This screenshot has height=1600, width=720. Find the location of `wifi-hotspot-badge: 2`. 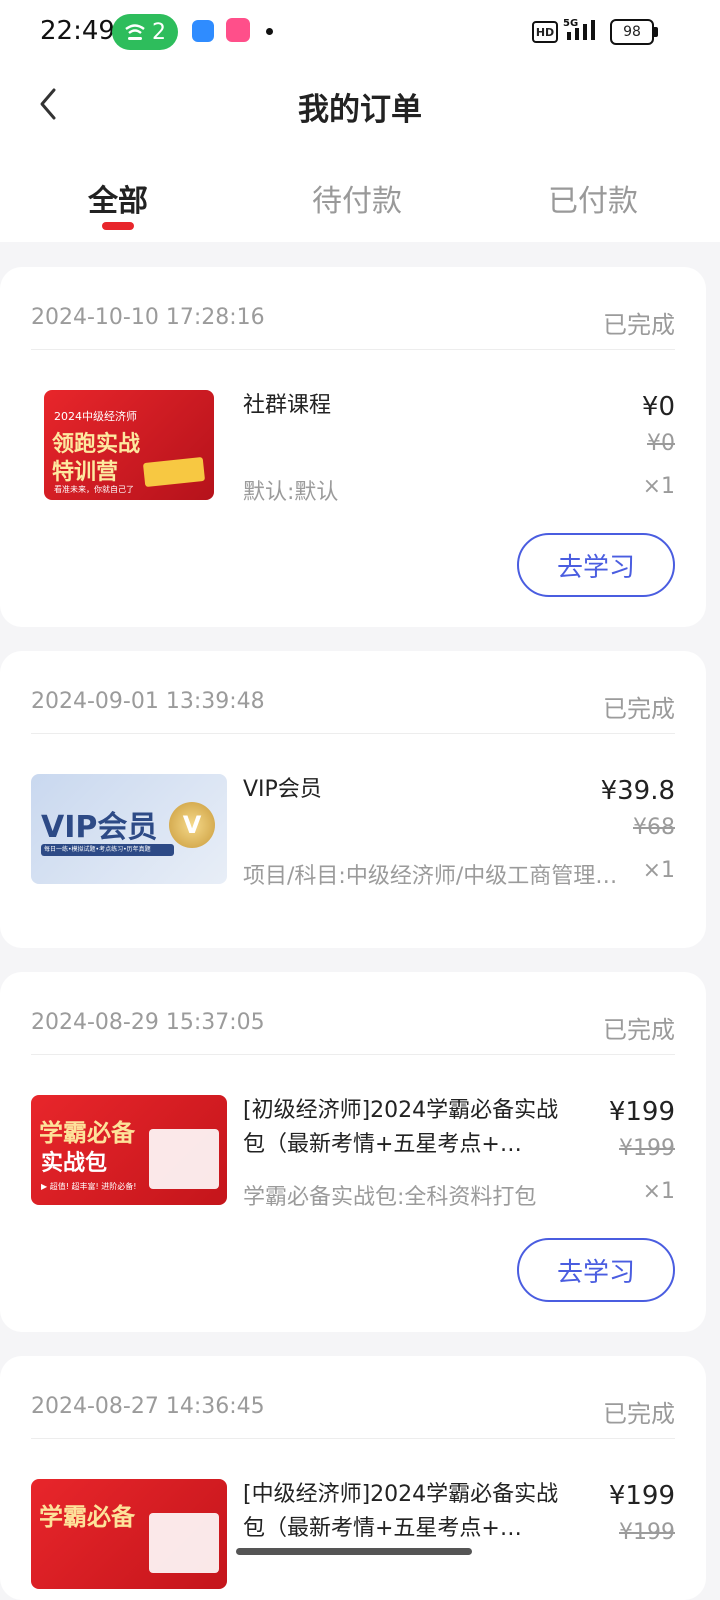

wifi-hotspot-badge: 2 is located at coordinates (145, 32).